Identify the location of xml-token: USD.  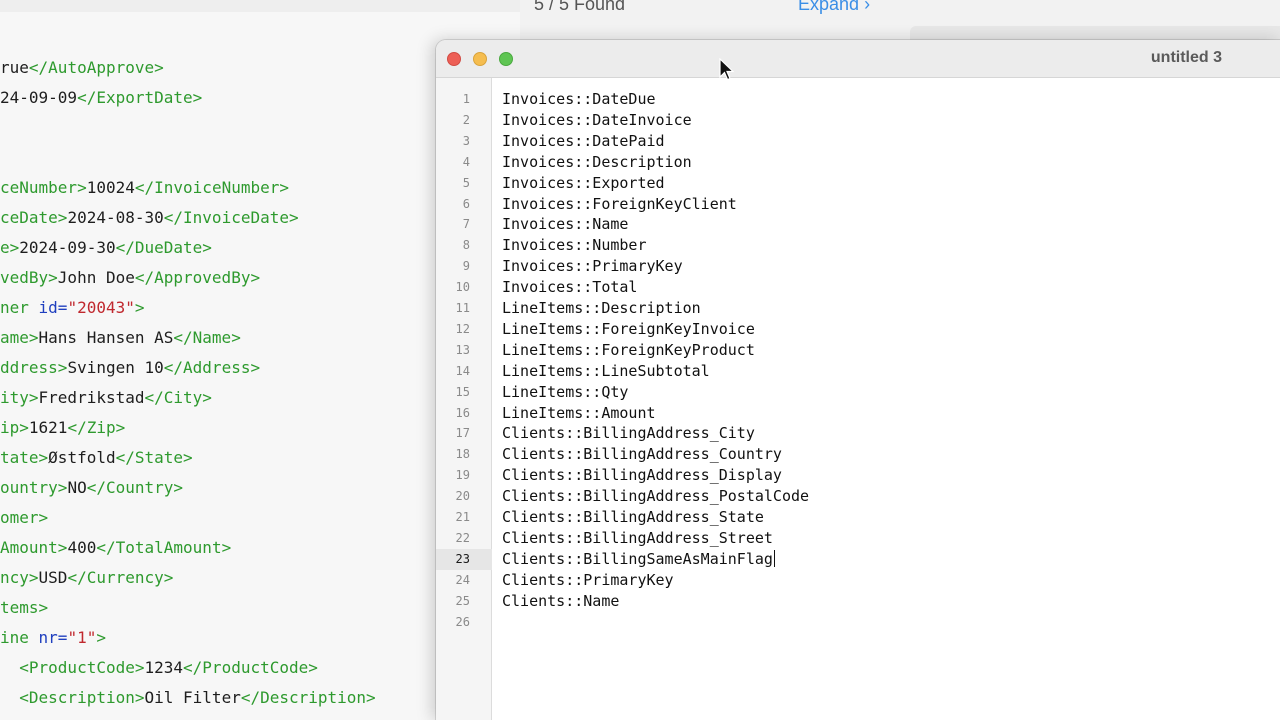
(53, 577).